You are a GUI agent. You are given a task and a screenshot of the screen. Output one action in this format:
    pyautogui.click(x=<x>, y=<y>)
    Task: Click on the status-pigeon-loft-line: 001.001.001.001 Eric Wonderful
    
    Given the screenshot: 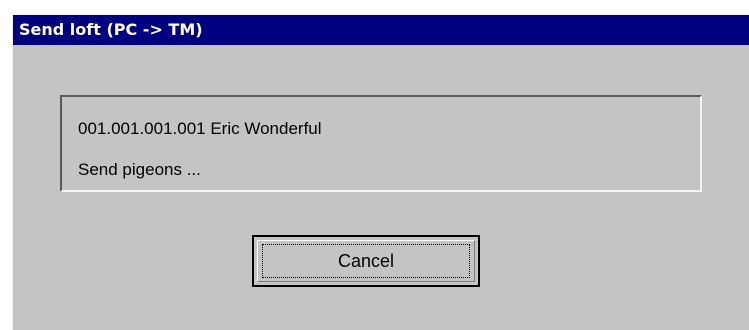 What is the action you would take?
    pyautogui.click(x=200, y=128)
    